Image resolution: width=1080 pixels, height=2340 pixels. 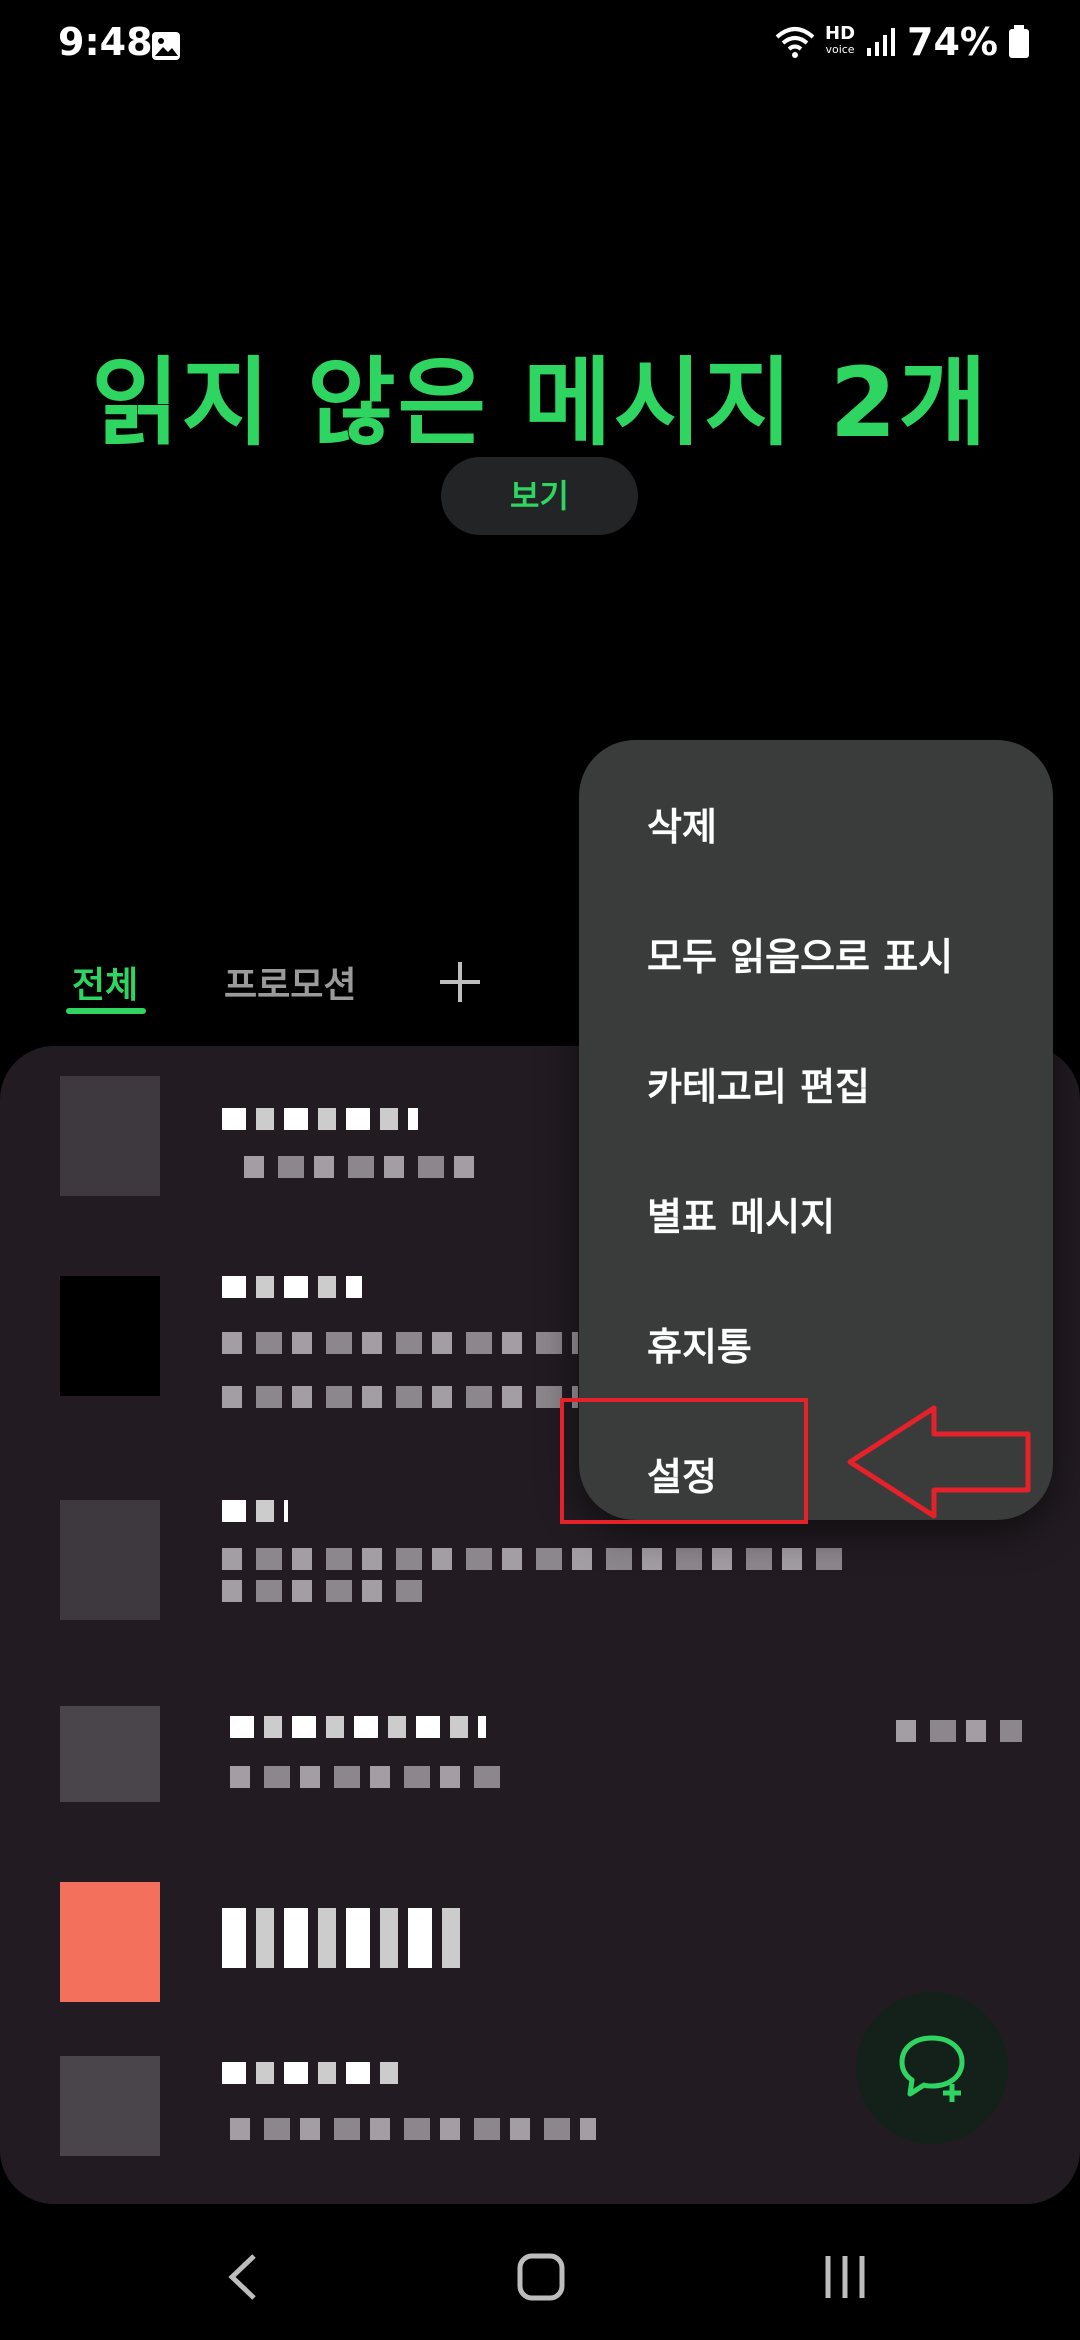 What do you see at coordinates (242, 2277) in the screenshot?
I see `back-icon` at bounding box center [242, 2277].